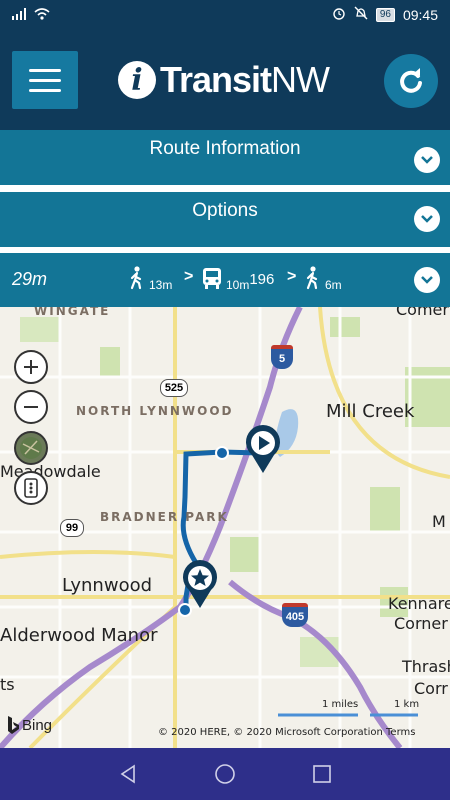 The height and width of the screenshot is (800, 450). Describe the element at coordinates (20, 15) in the screenshot. I see `signal-icon` at that location.